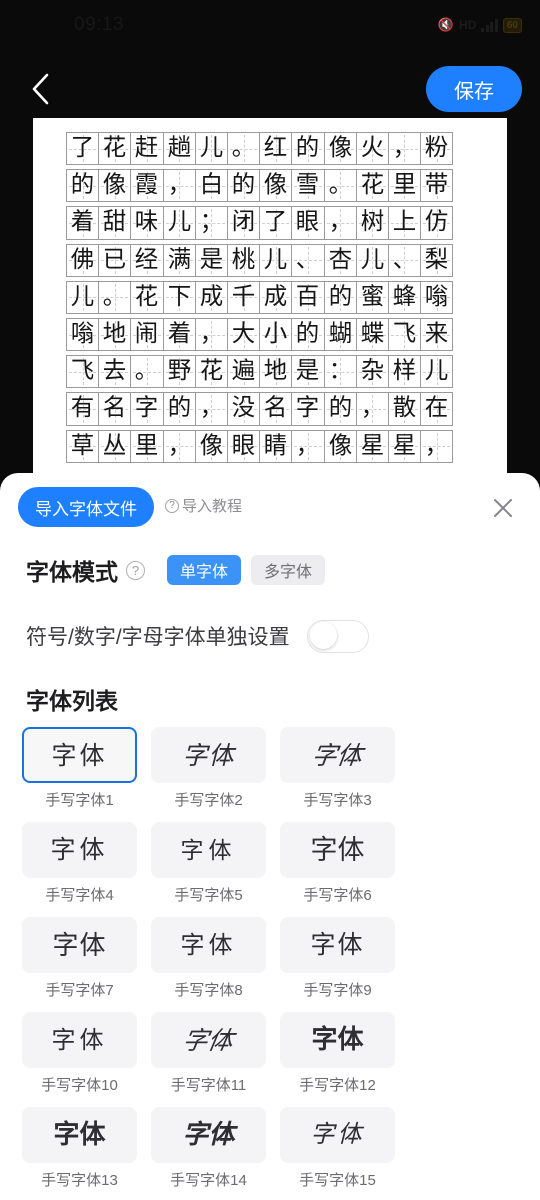 The image size is (540, 1200). Describe the element at coordinates (372, 148) in the screenshot. I see `handwriting-char: 火` at that location.